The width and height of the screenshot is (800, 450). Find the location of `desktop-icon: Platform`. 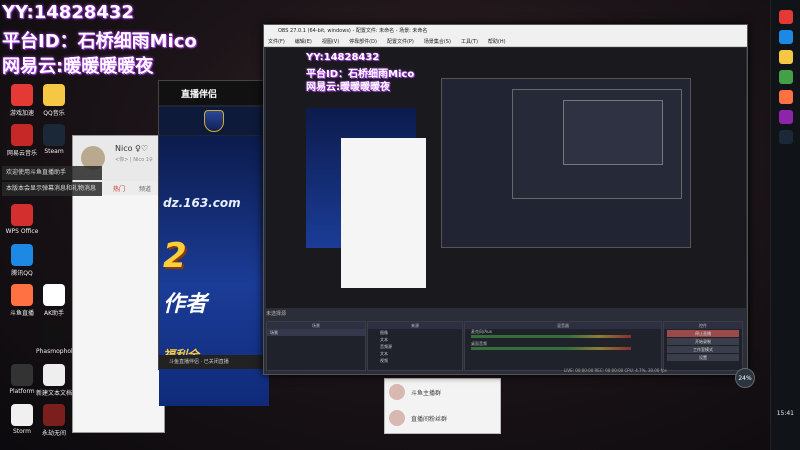

desktop-icon: Platform is located at coordinates (22, 379).